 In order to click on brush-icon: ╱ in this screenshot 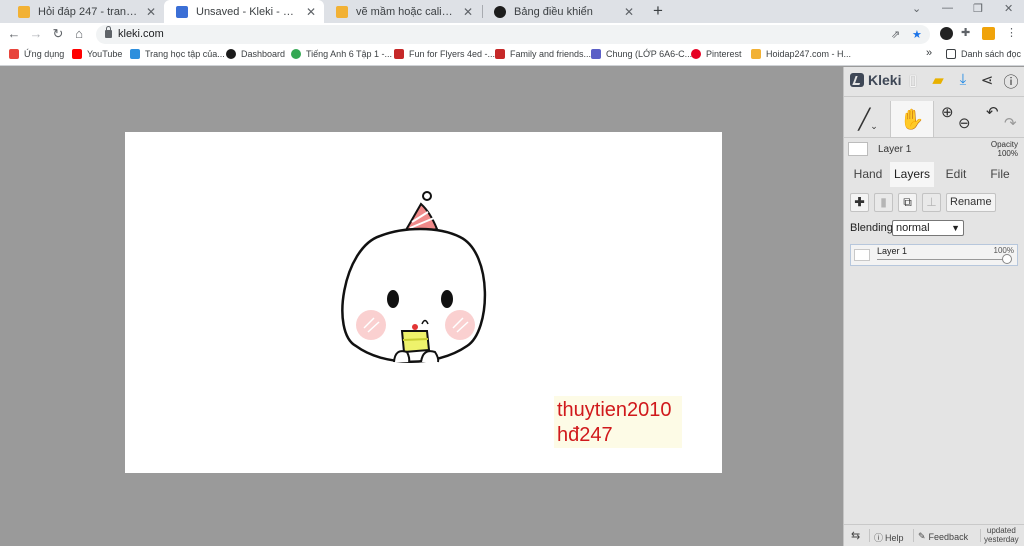, I will do `click(864, 119)`.